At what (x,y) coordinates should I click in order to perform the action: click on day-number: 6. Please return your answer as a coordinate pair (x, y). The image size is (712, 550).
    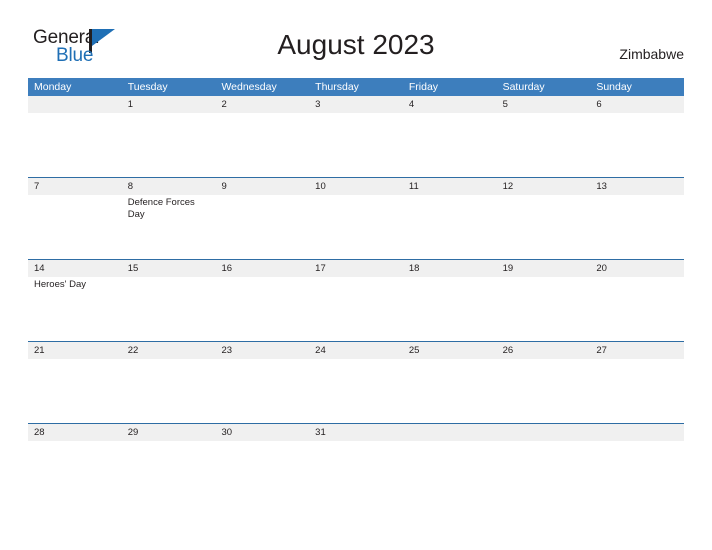
    Looking at the image, I should click on (637, 104).